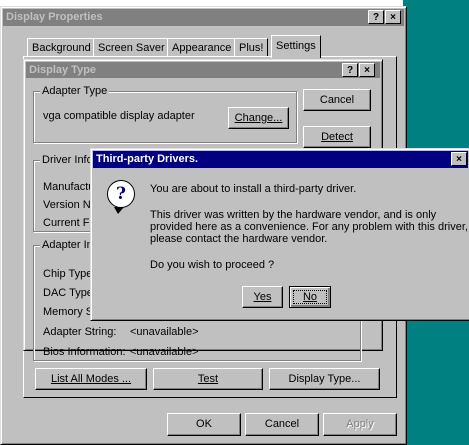 This screenshot has height=445, width=469. Describe the element at coordinates (54, 17) in the screenshot. I see `display-properties-title: Display Properties` at that location.